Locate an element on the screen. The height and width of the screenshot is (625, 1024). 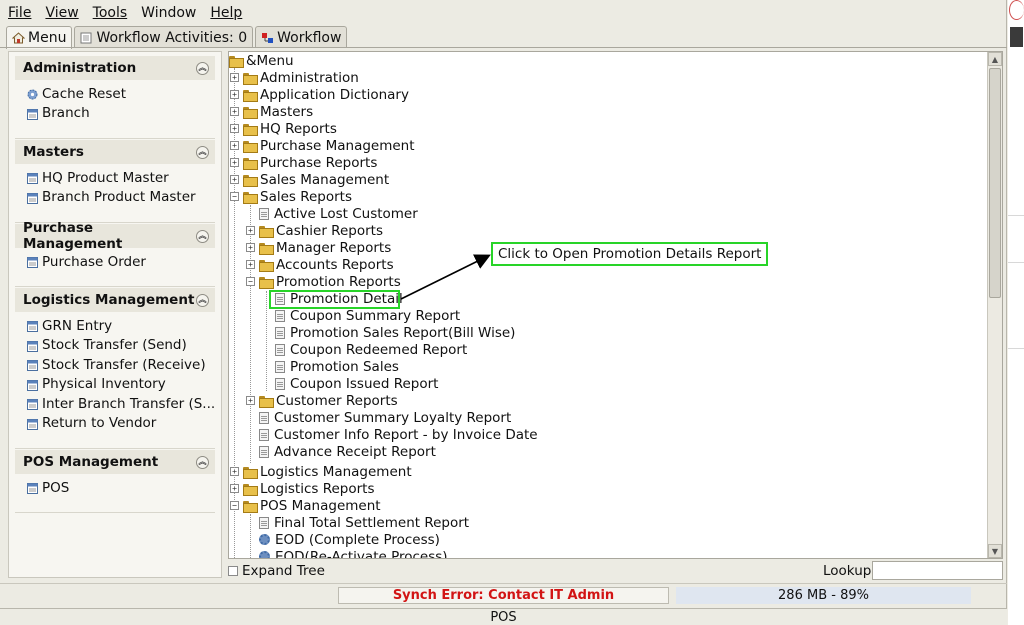
tree-node: + Logistics Management is located at coordinates (321, 471).